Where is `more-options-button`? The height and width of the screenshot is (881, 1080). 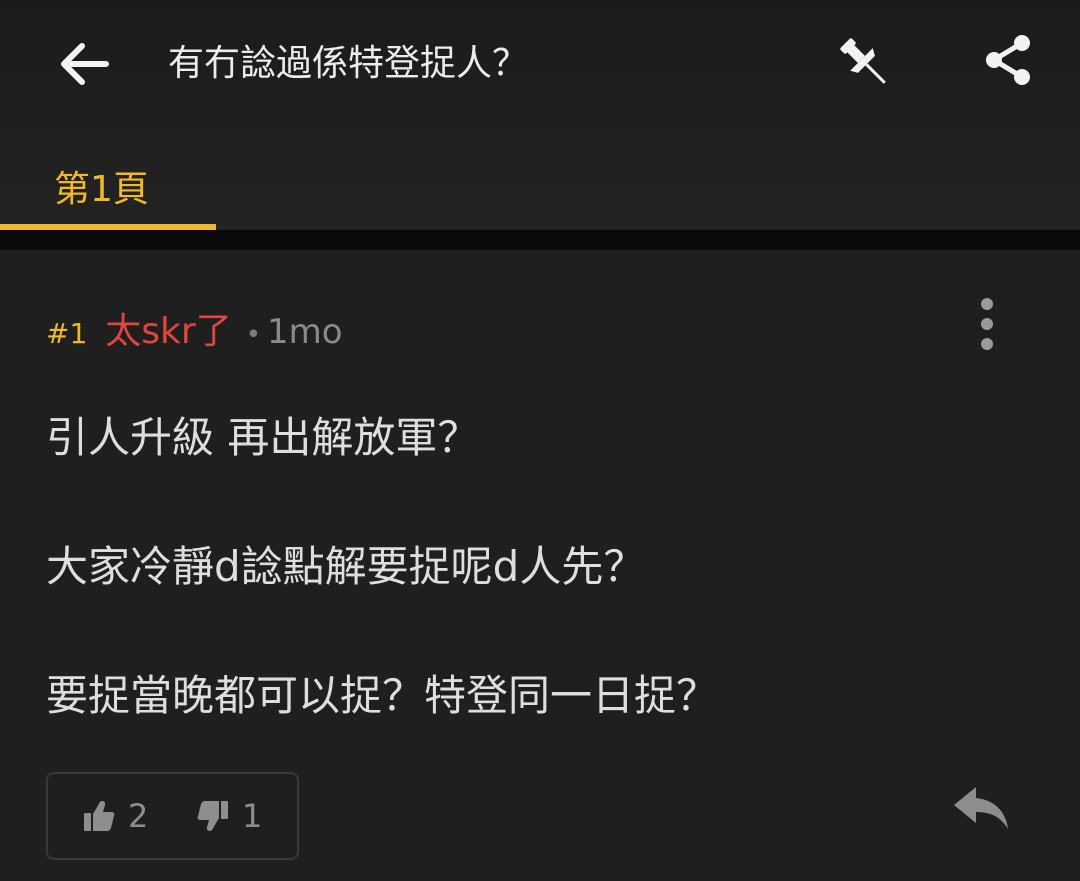 more-options-button is located at coordinates (987, 324).